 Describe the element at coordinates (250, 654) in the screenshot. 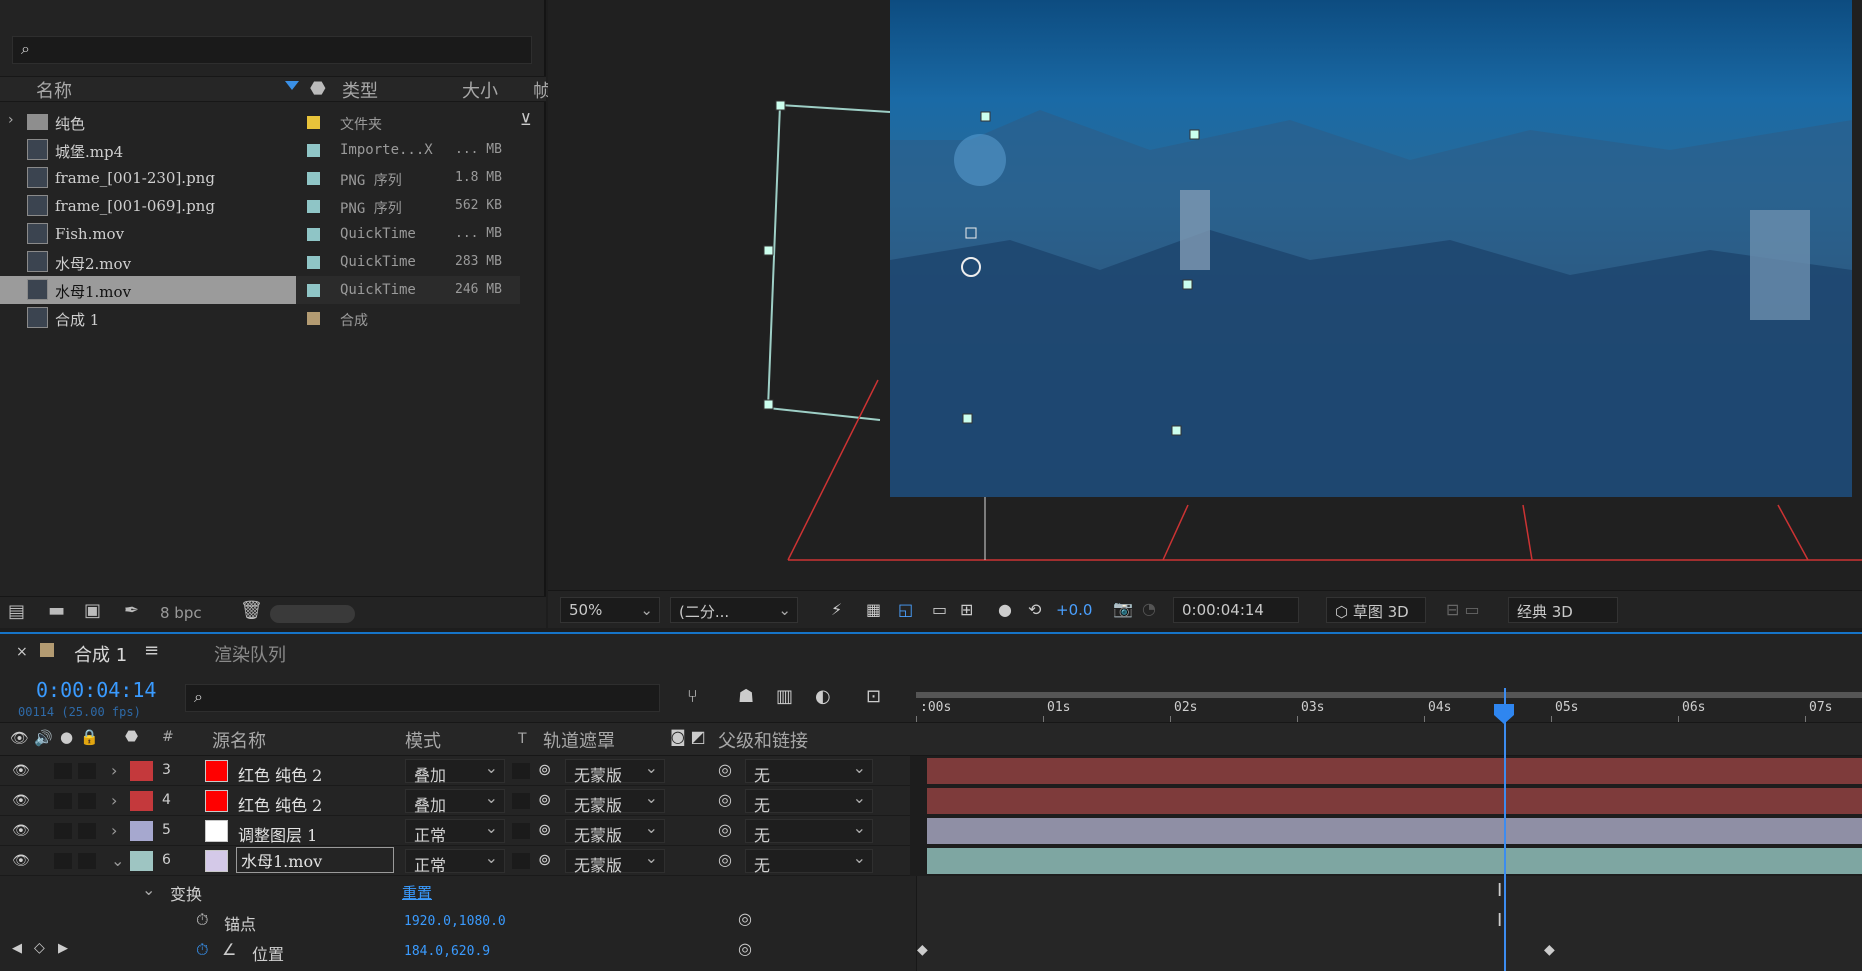

I see `tab-render-queue: 渲染队列` at that location.